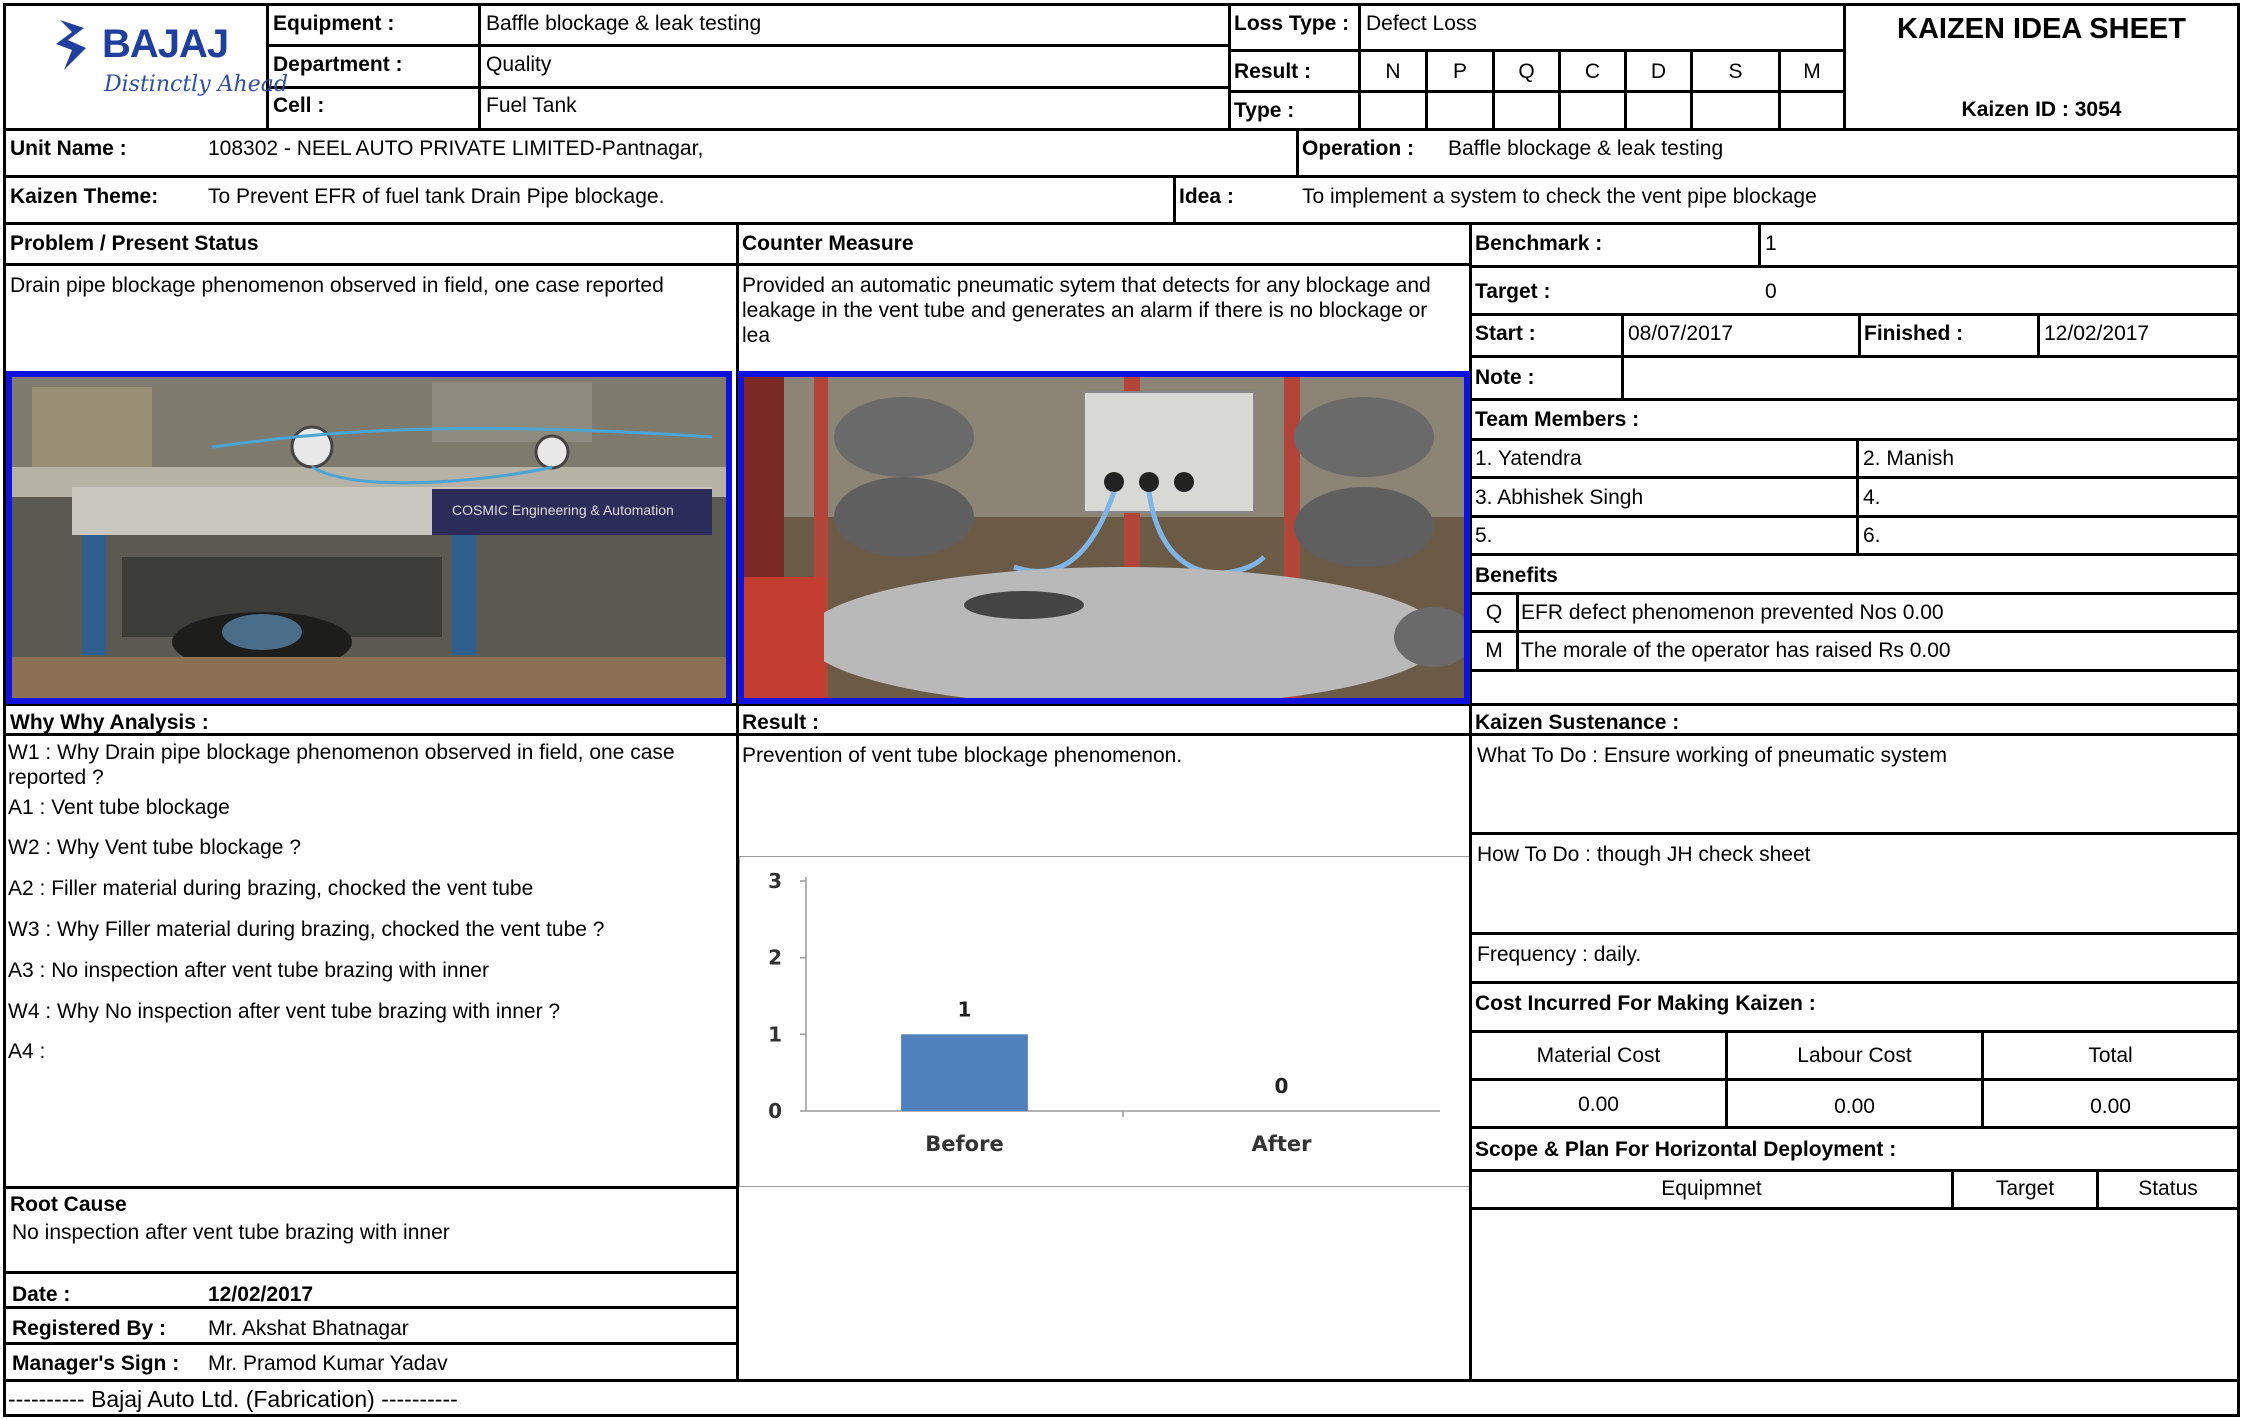 This screenshot has width=2243, height=1419. What do you see at coordinates (2041, 109) in the screenshot?
I see `kaizen-id: Kaizen ID : 3054` at bounding box center [2041, 109].